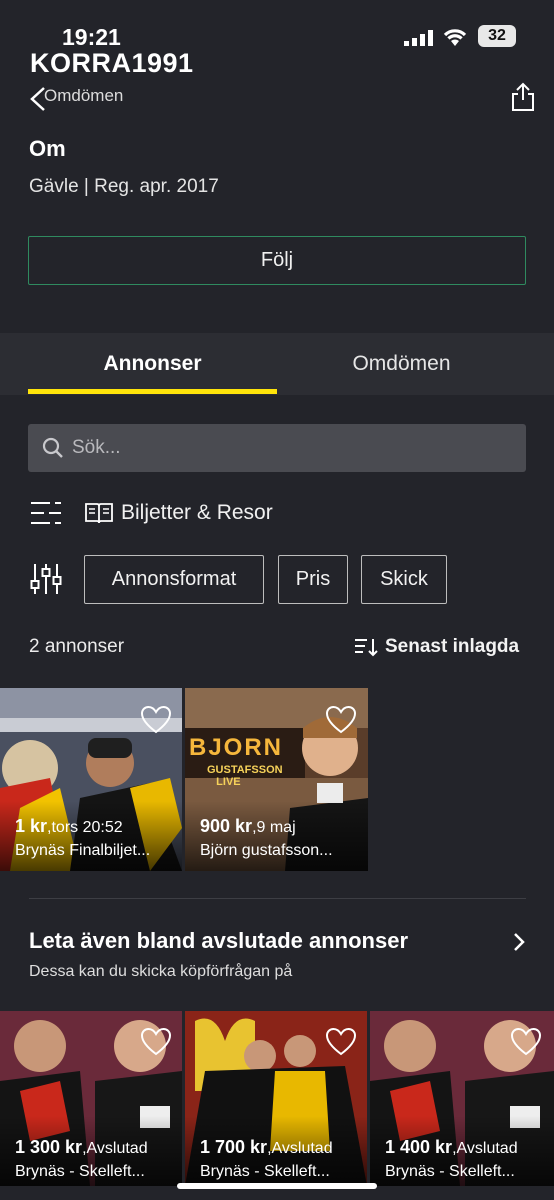 Image resolution: width=554 pixels, height=1200 pixels. I want to click on active-tab-indicator, so click(152, 391).